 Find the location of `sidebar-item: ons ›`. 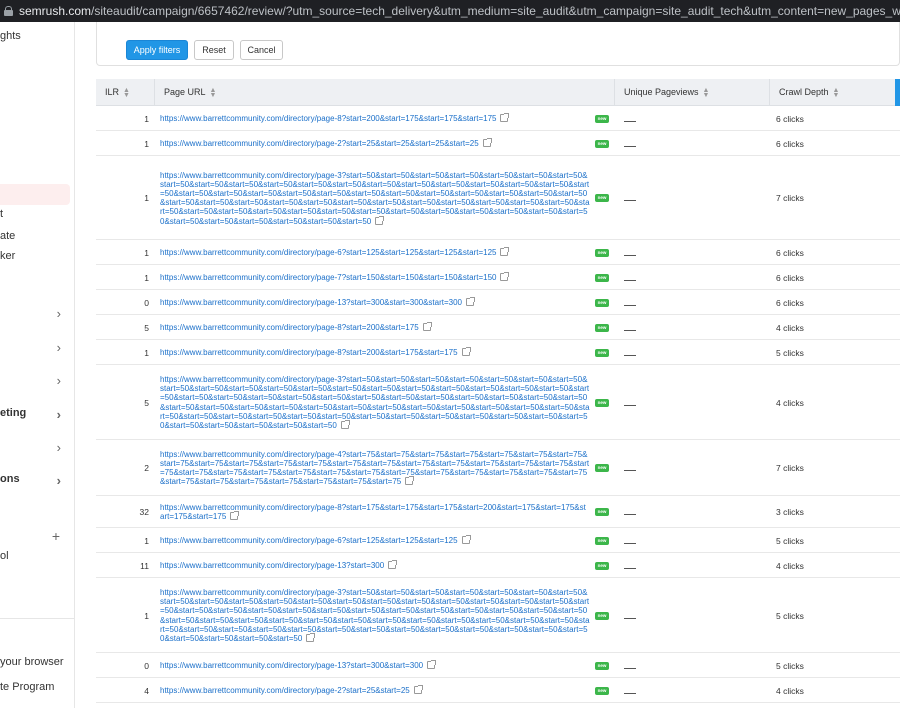

sidebar-item: ons › is located at coordinates (37, 480).